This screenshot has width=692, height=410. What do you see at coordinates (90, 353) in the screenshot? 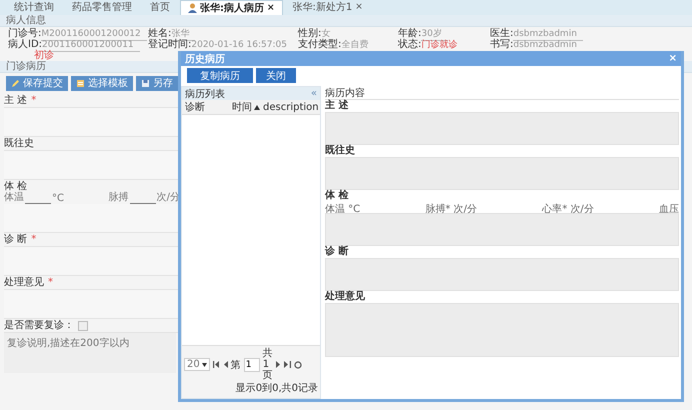
I see `note-field: 复诊说明,描述在200字以内` at bounding box center [90, 353].